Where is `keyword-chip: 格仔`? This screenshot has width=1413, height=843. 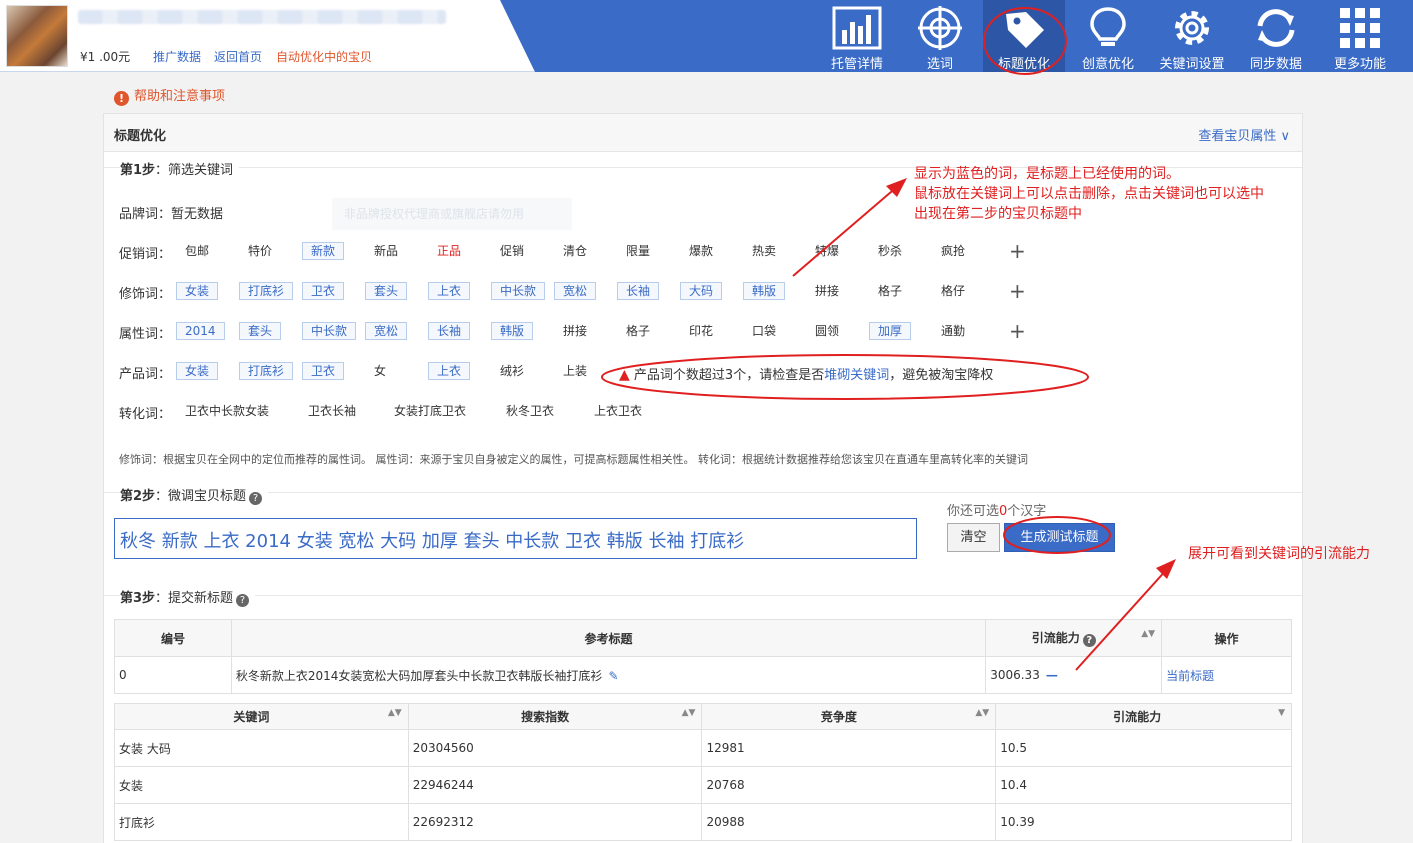
keyword-chip: 格仔 is located at coordinates (953, 291).